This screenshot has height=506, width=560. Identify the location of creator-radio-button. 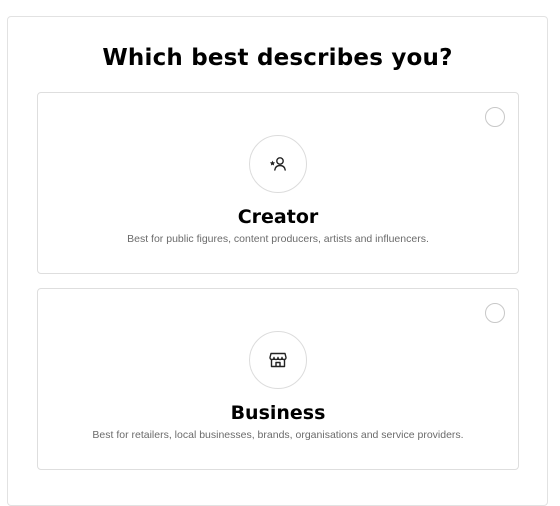
(495, 117).